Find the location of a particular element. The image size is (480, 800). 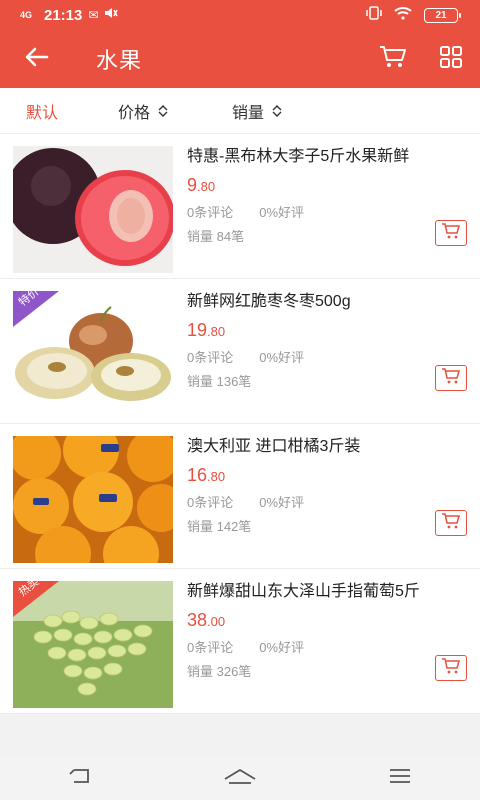

sales-count: 销量 142笔 is located at coordinates (219, 526).